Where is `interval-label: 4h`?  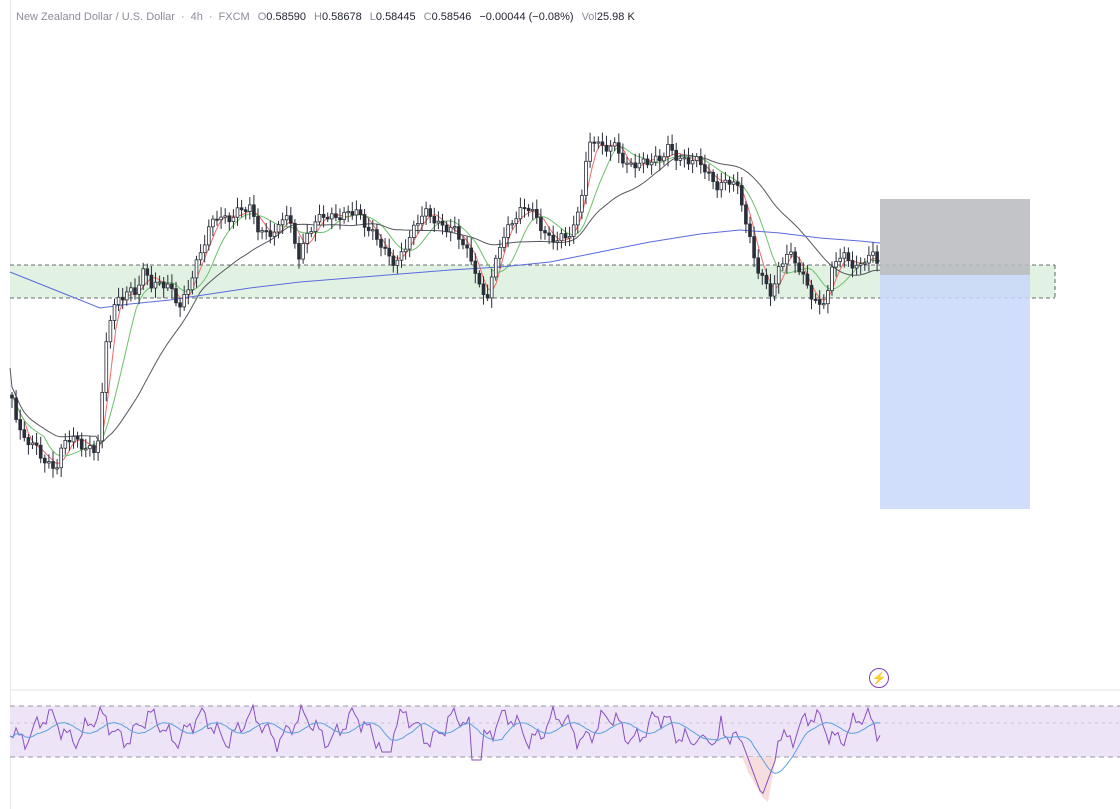 interval-label: 4h is located at coordinates (197, 17).